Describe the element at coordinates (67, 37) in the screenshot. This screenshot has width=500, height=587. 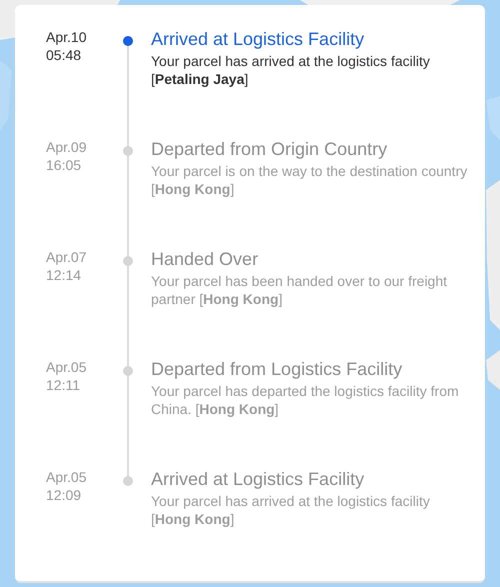
I see `event-date: Apr.10` at that location.